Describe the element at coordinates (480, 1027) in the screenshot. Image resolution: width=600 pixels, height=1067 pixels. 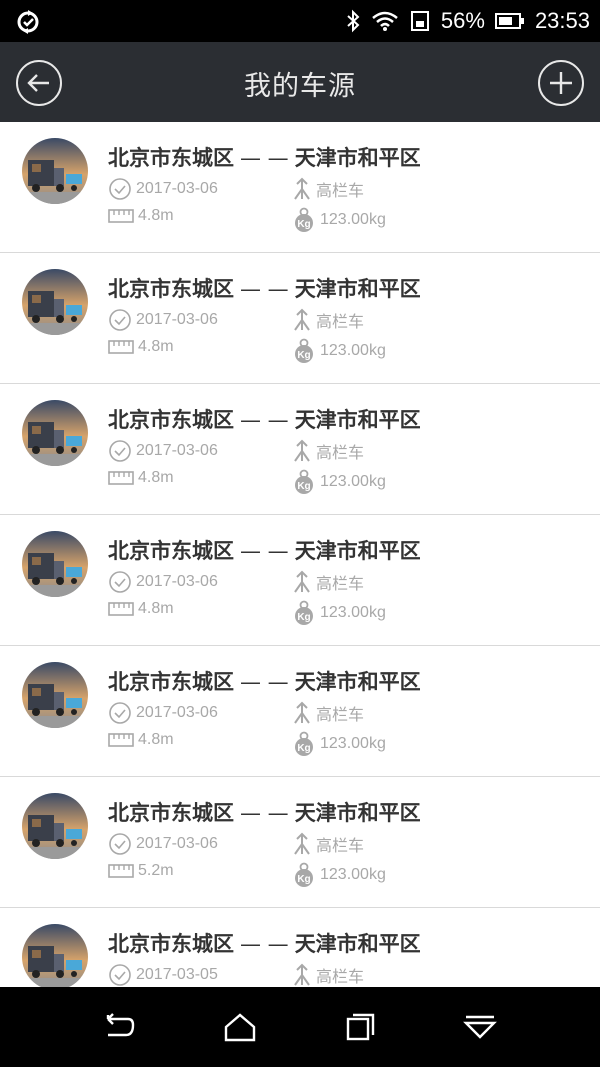
I see `dropdown-icon` at that location.